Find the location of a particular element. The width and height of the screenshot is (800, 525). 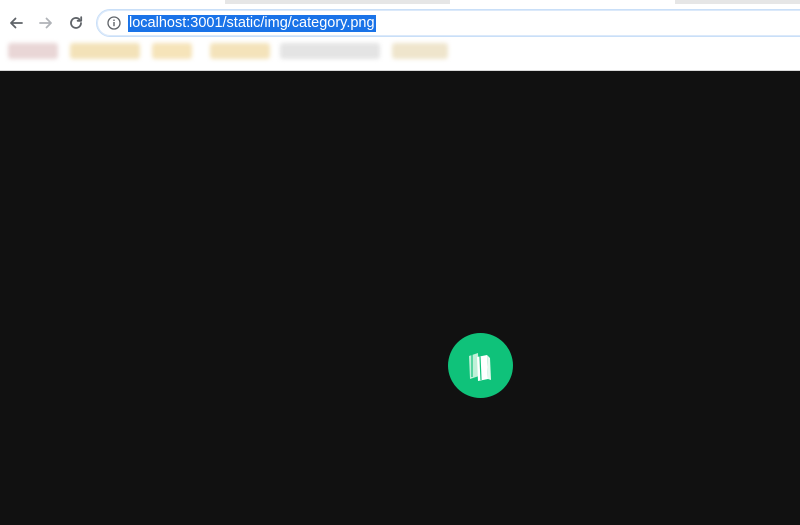

forward-button is located at coordinates (46, 23).